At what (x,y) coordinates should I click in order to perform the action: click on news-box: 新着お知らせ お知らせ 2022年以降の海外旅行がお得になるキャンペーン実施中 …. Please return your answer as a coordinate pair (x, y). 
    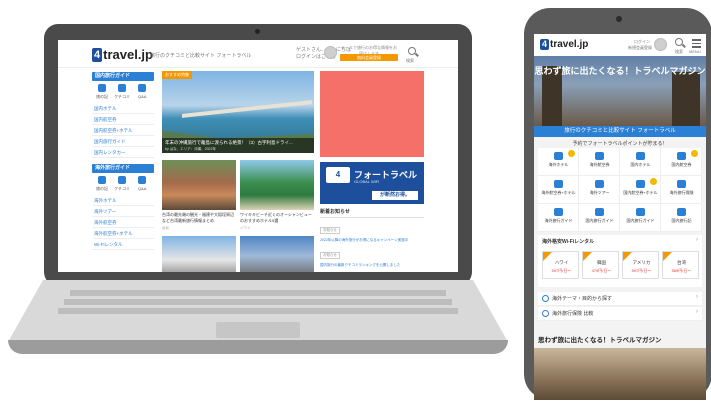
    Looking at the image, I should click on (372, 238).